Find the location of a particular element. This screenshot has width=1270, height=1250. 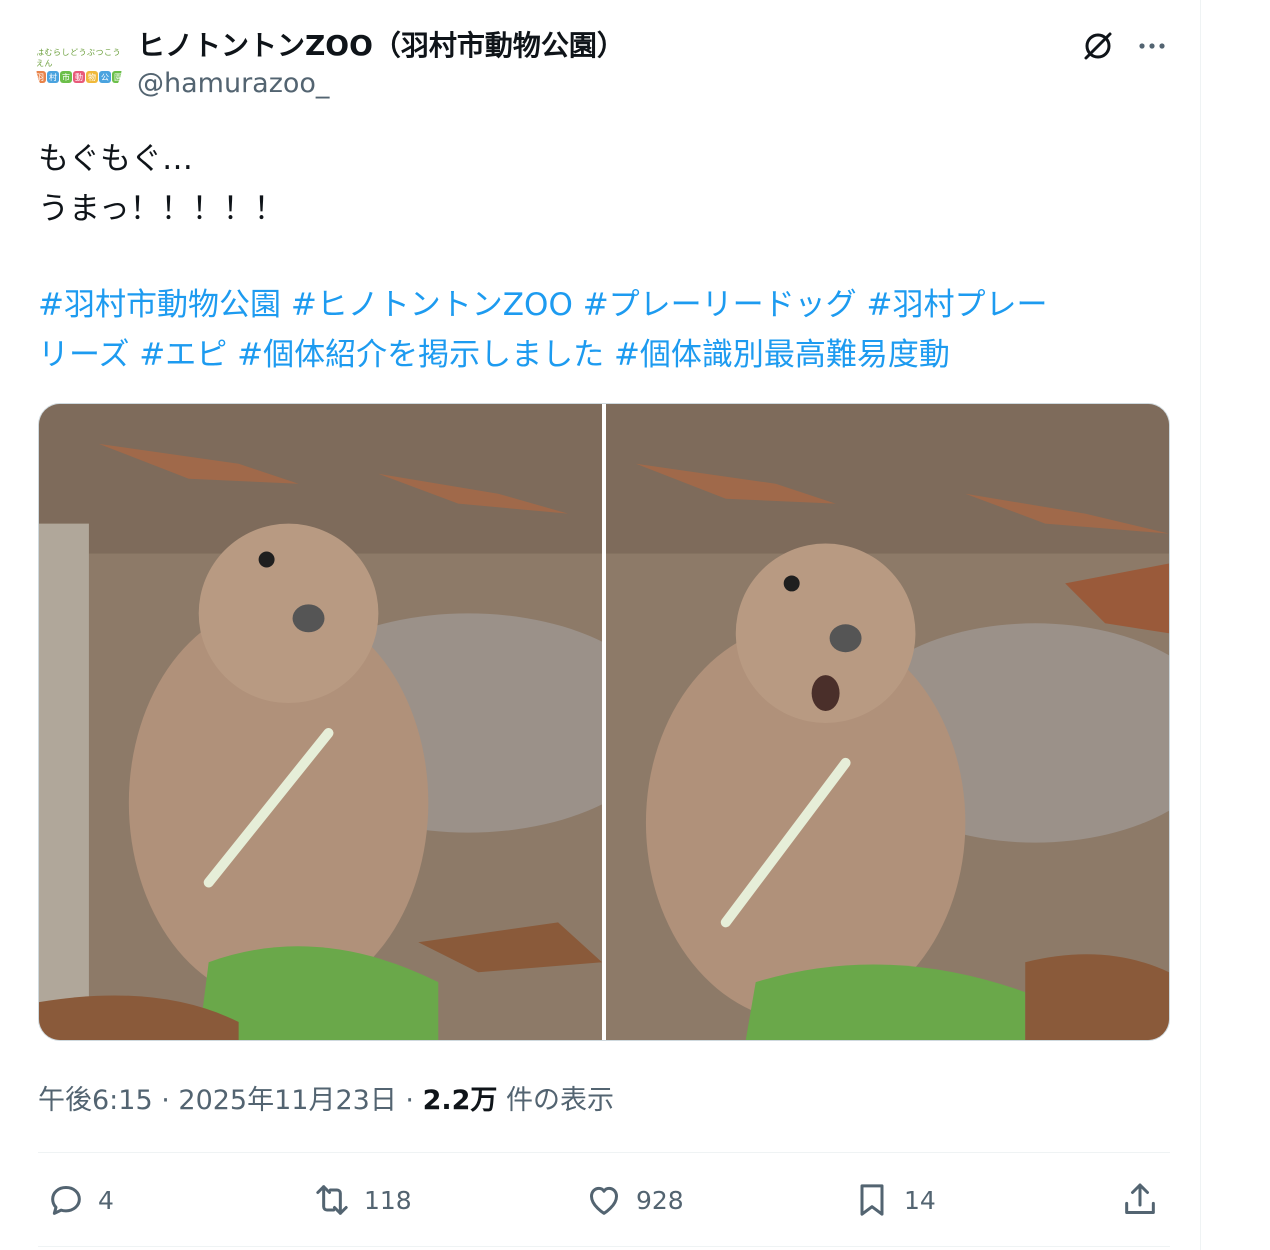

tweet-meta: 午後6:15 · 2025年11月23日 · 2.2万 件の表示 is located at coordinates (326, 1097).